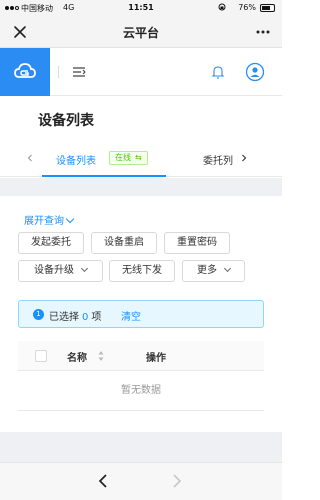 This screenshot has height=500, width=320. I want to click on info-icon: 1, so click(38, 314).